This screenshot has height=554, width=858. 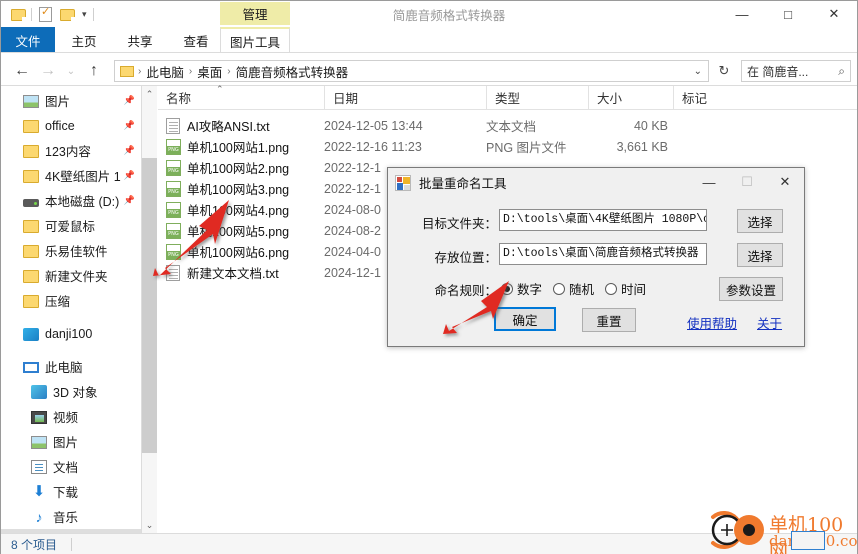 What do you see at coordinates (66, 443) in the screenshot?
I see `nav-item-label: 图片` at bounding box center [66, 443].